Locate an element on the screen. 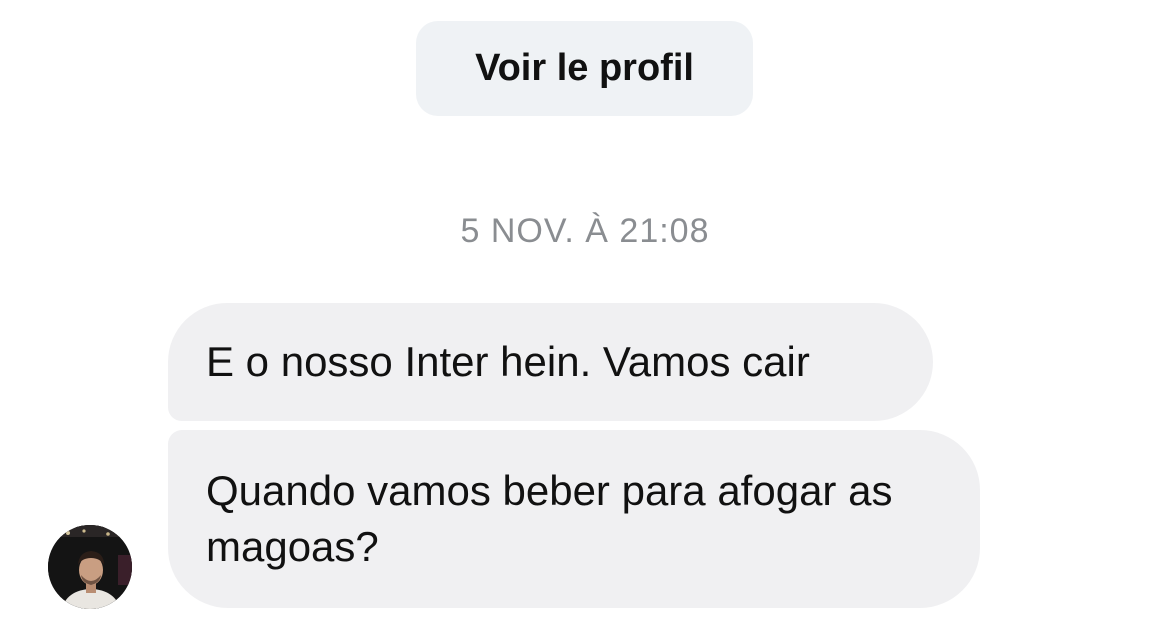 This screenshot has width=1170, height=640. message-text: E o nosso Inter hein. Vamos cair is located at coordinates (508, 361).